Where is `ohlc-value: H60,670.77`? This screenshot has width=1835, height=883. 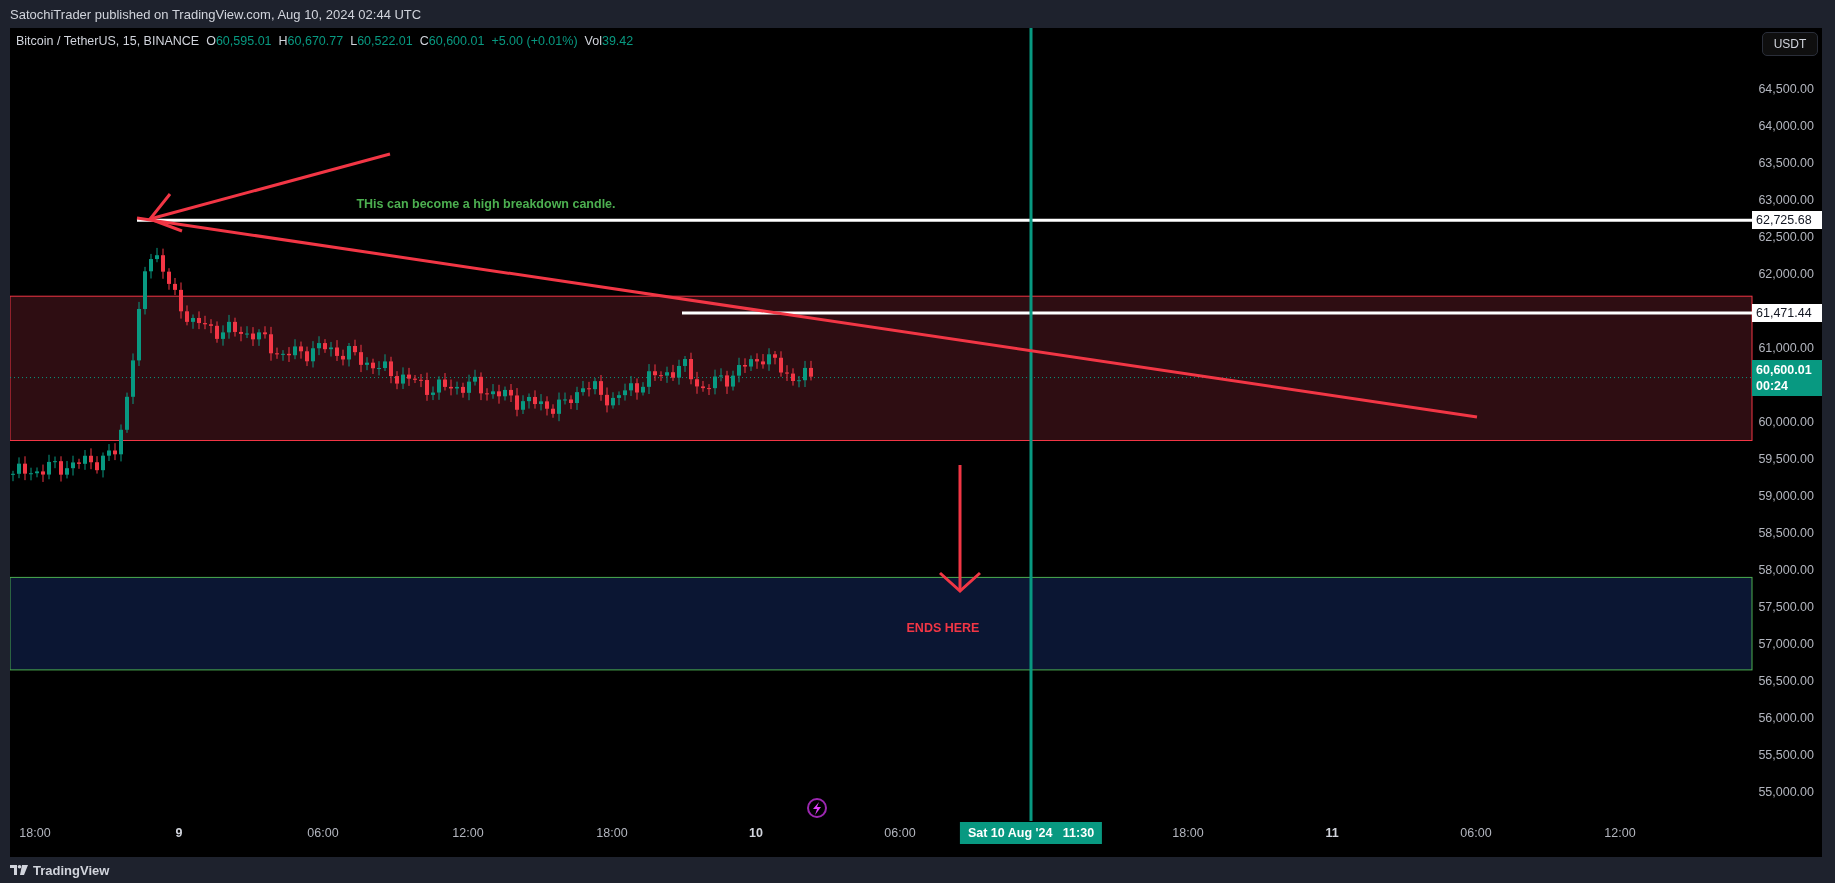
ohlc-value: H60,670.77 is located at coordinates (311, 41).